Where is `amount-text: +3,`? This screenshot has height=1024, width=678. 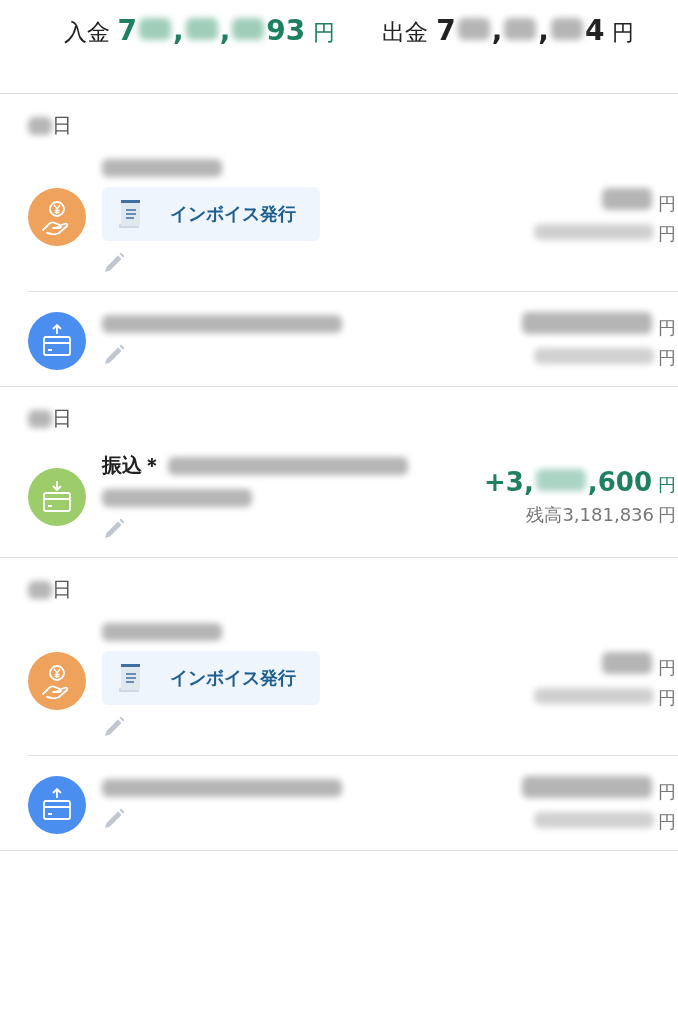
amount-text: +3, is located at coordinates (509, 481).